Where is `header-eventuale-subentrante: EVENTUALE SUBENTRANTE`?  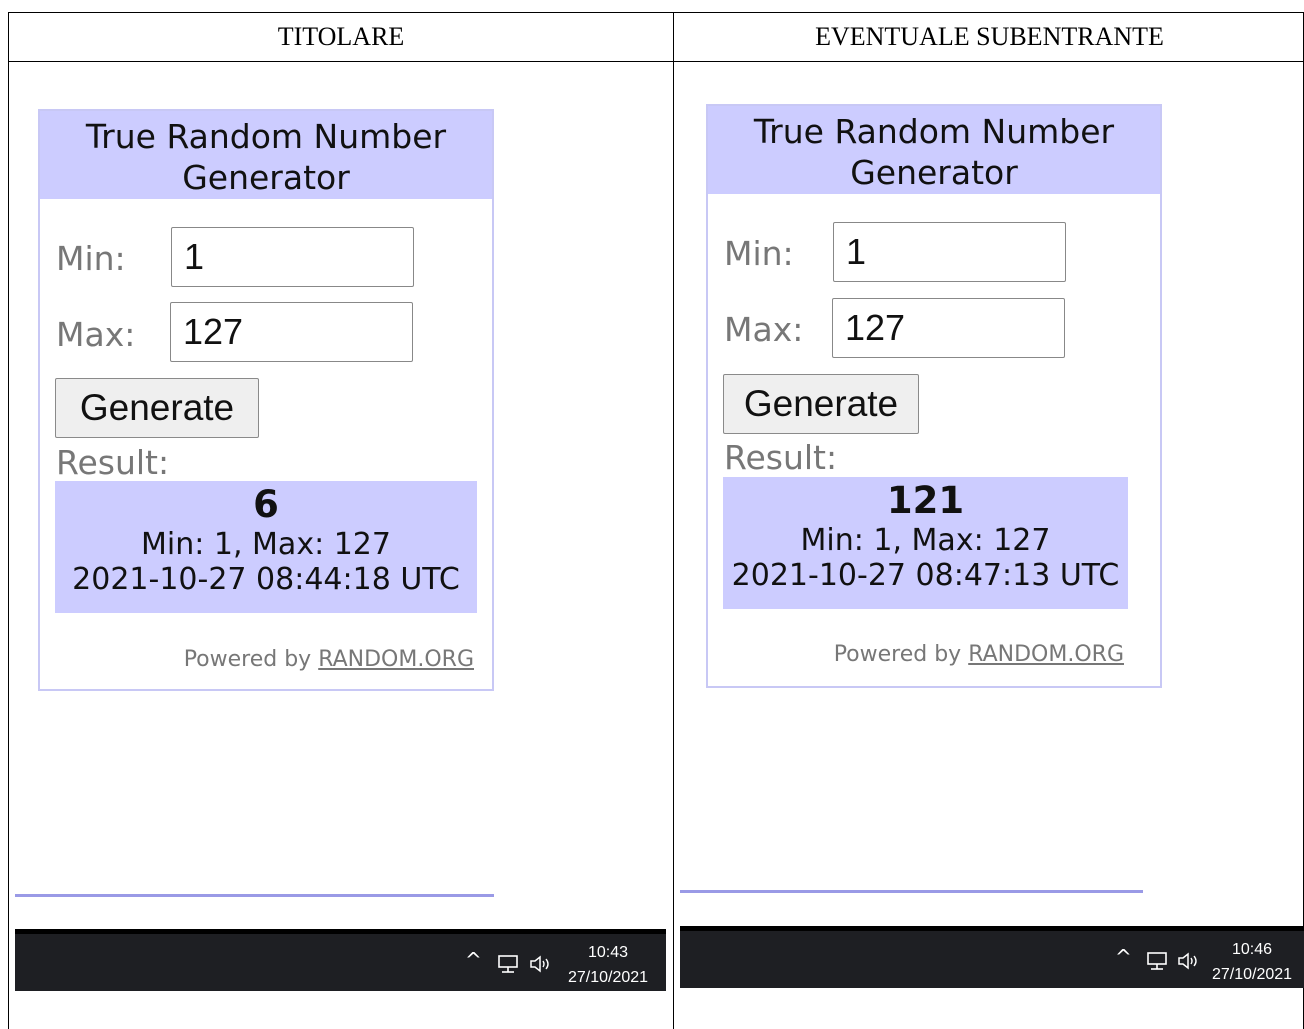
header-eventuale-subentrante: EVENTUALE SUBENTRANTE is located at coordinates (989, 36).